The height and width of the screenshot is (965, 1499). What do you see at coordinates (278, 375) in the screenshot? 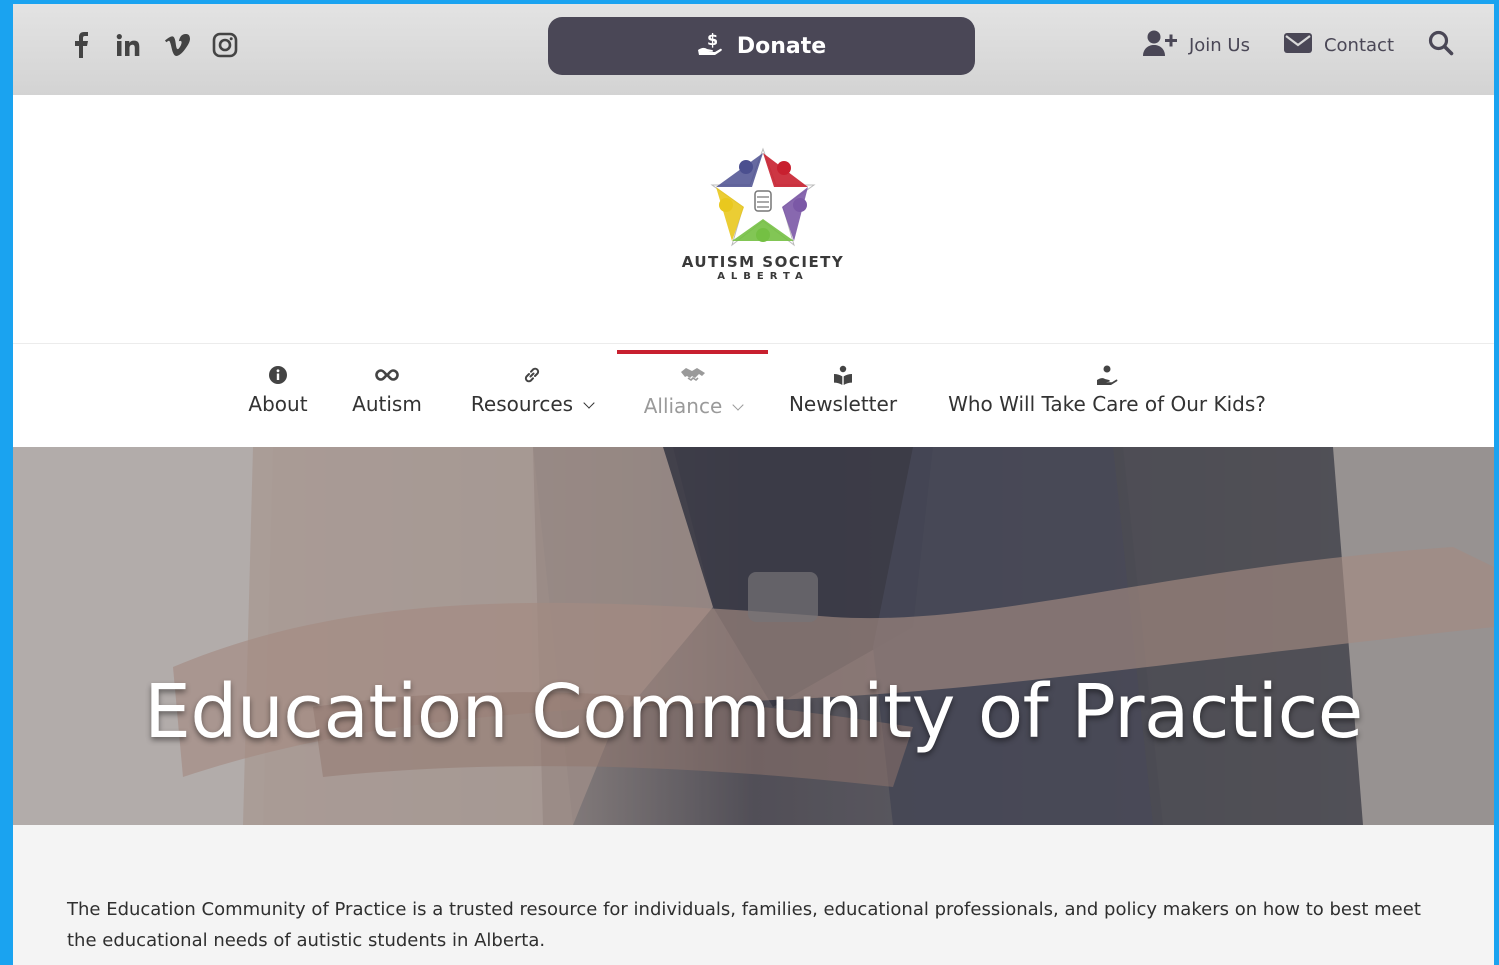
I see `info-icon` at bounding box center [278, 375].